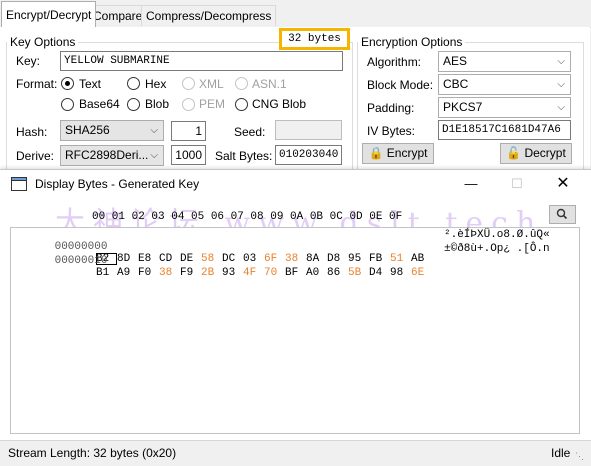 Image resolution: width=591 pixels, height=466 pixels. Describe the element at coordinates (250, 132) in the screenshot. I see `seed-label: Seed:` at that location.